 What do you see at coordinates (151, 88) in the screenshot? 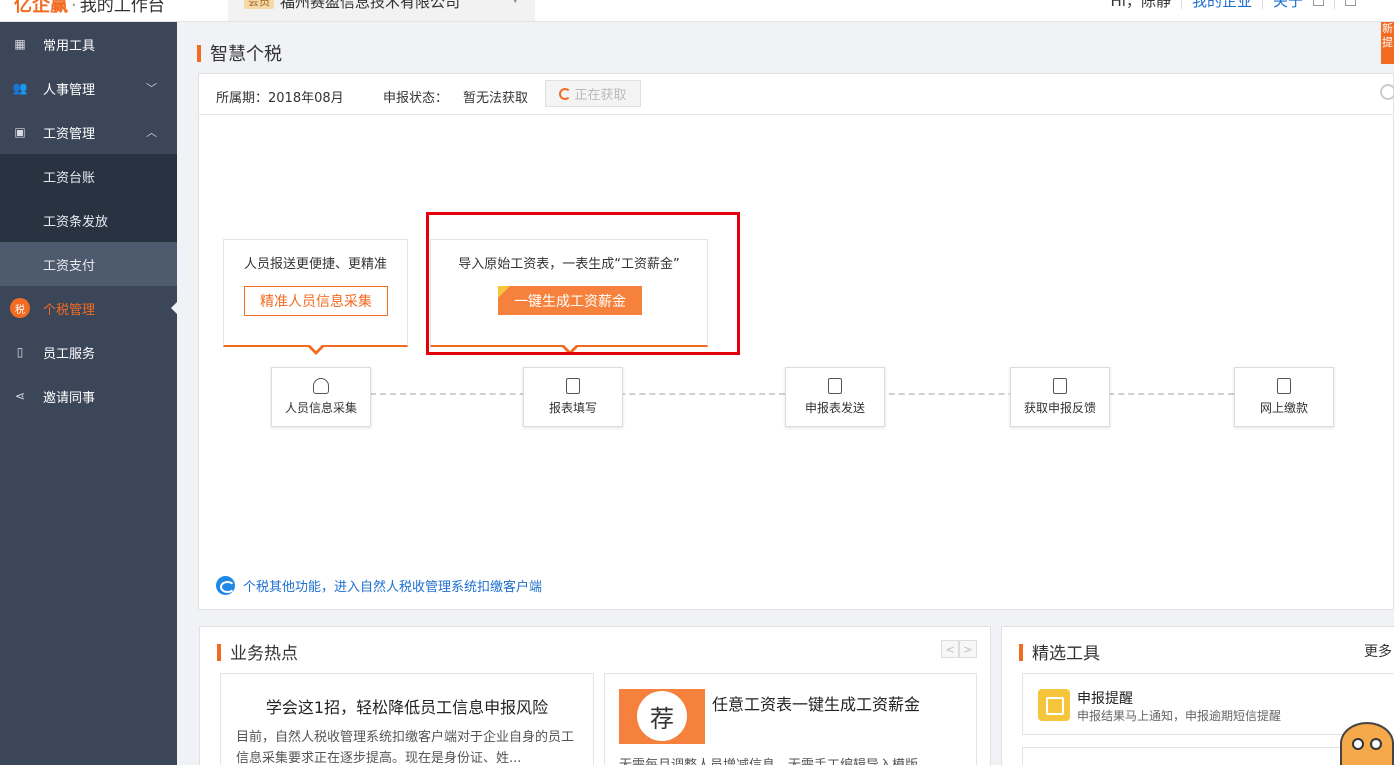
I see `chevron-down-icon: ﹀` at bounding box center [151, 88].